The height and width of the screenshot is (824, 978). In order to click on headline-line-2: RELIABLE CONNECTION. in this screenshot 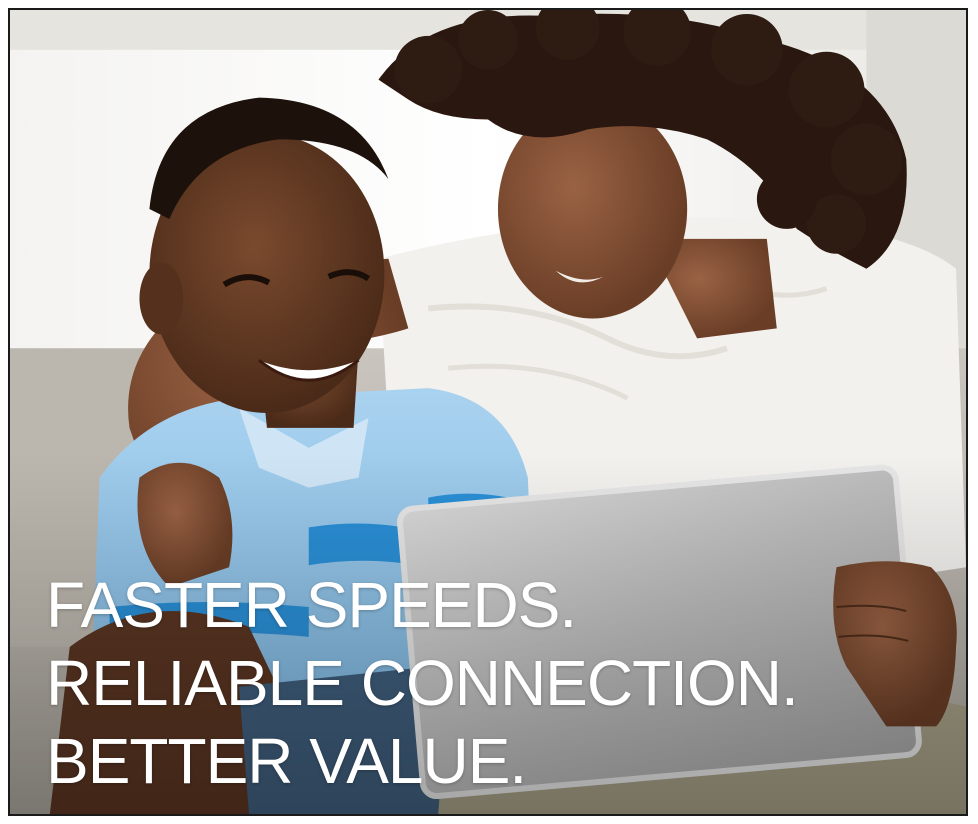, I will do `click(422, 683)`.